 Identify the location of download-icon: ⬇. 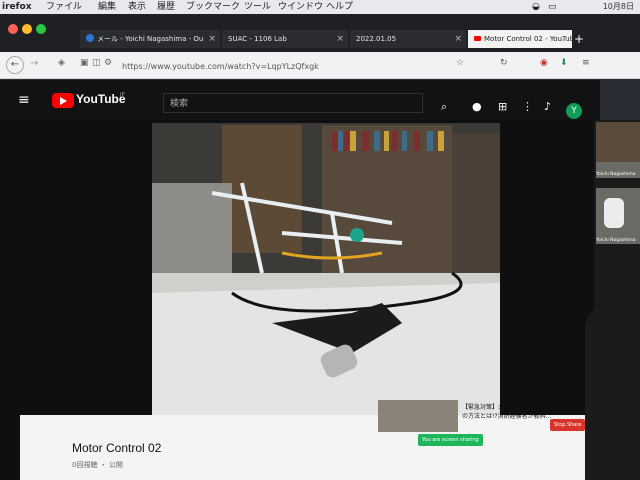
(564, 63).